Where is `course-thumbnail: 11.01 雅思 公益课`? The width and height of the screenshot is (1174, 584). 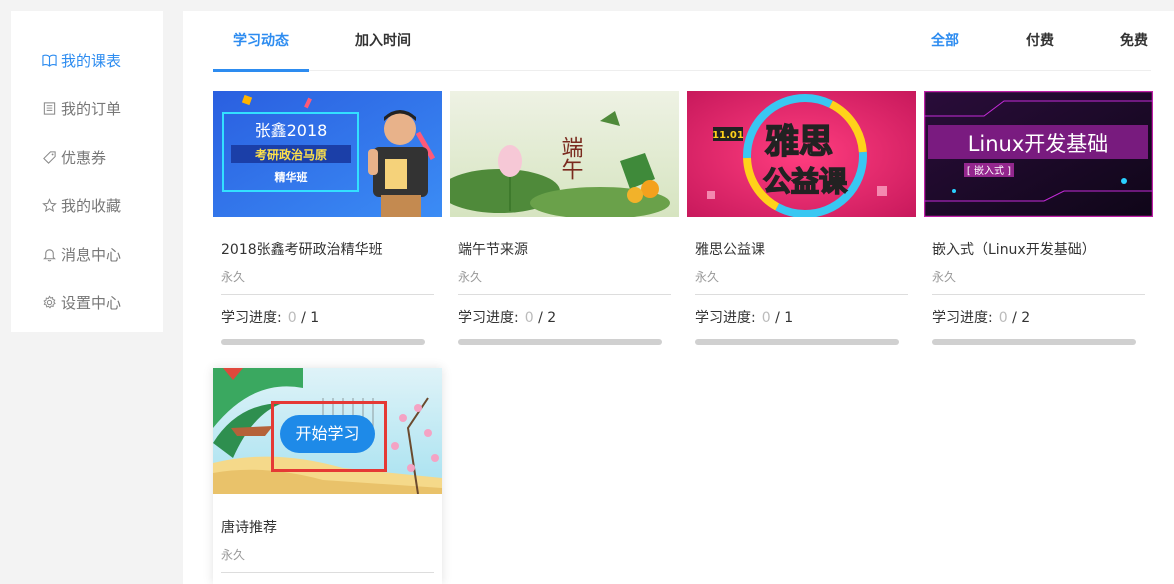 course-thumbnail: 11.01 雅思 公益课 is located at coordinates (801, 154).